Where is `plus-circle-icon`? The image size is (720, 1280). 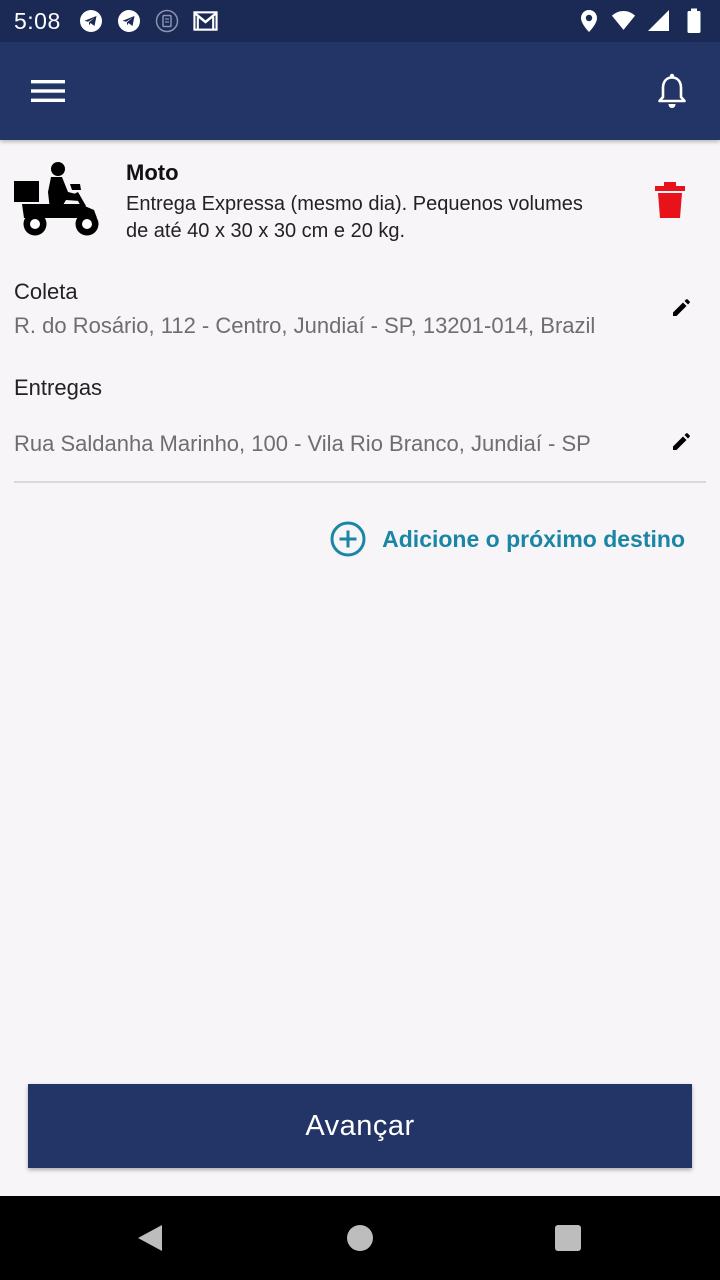 plus-circle-icon is located at coordinates (348, 539).